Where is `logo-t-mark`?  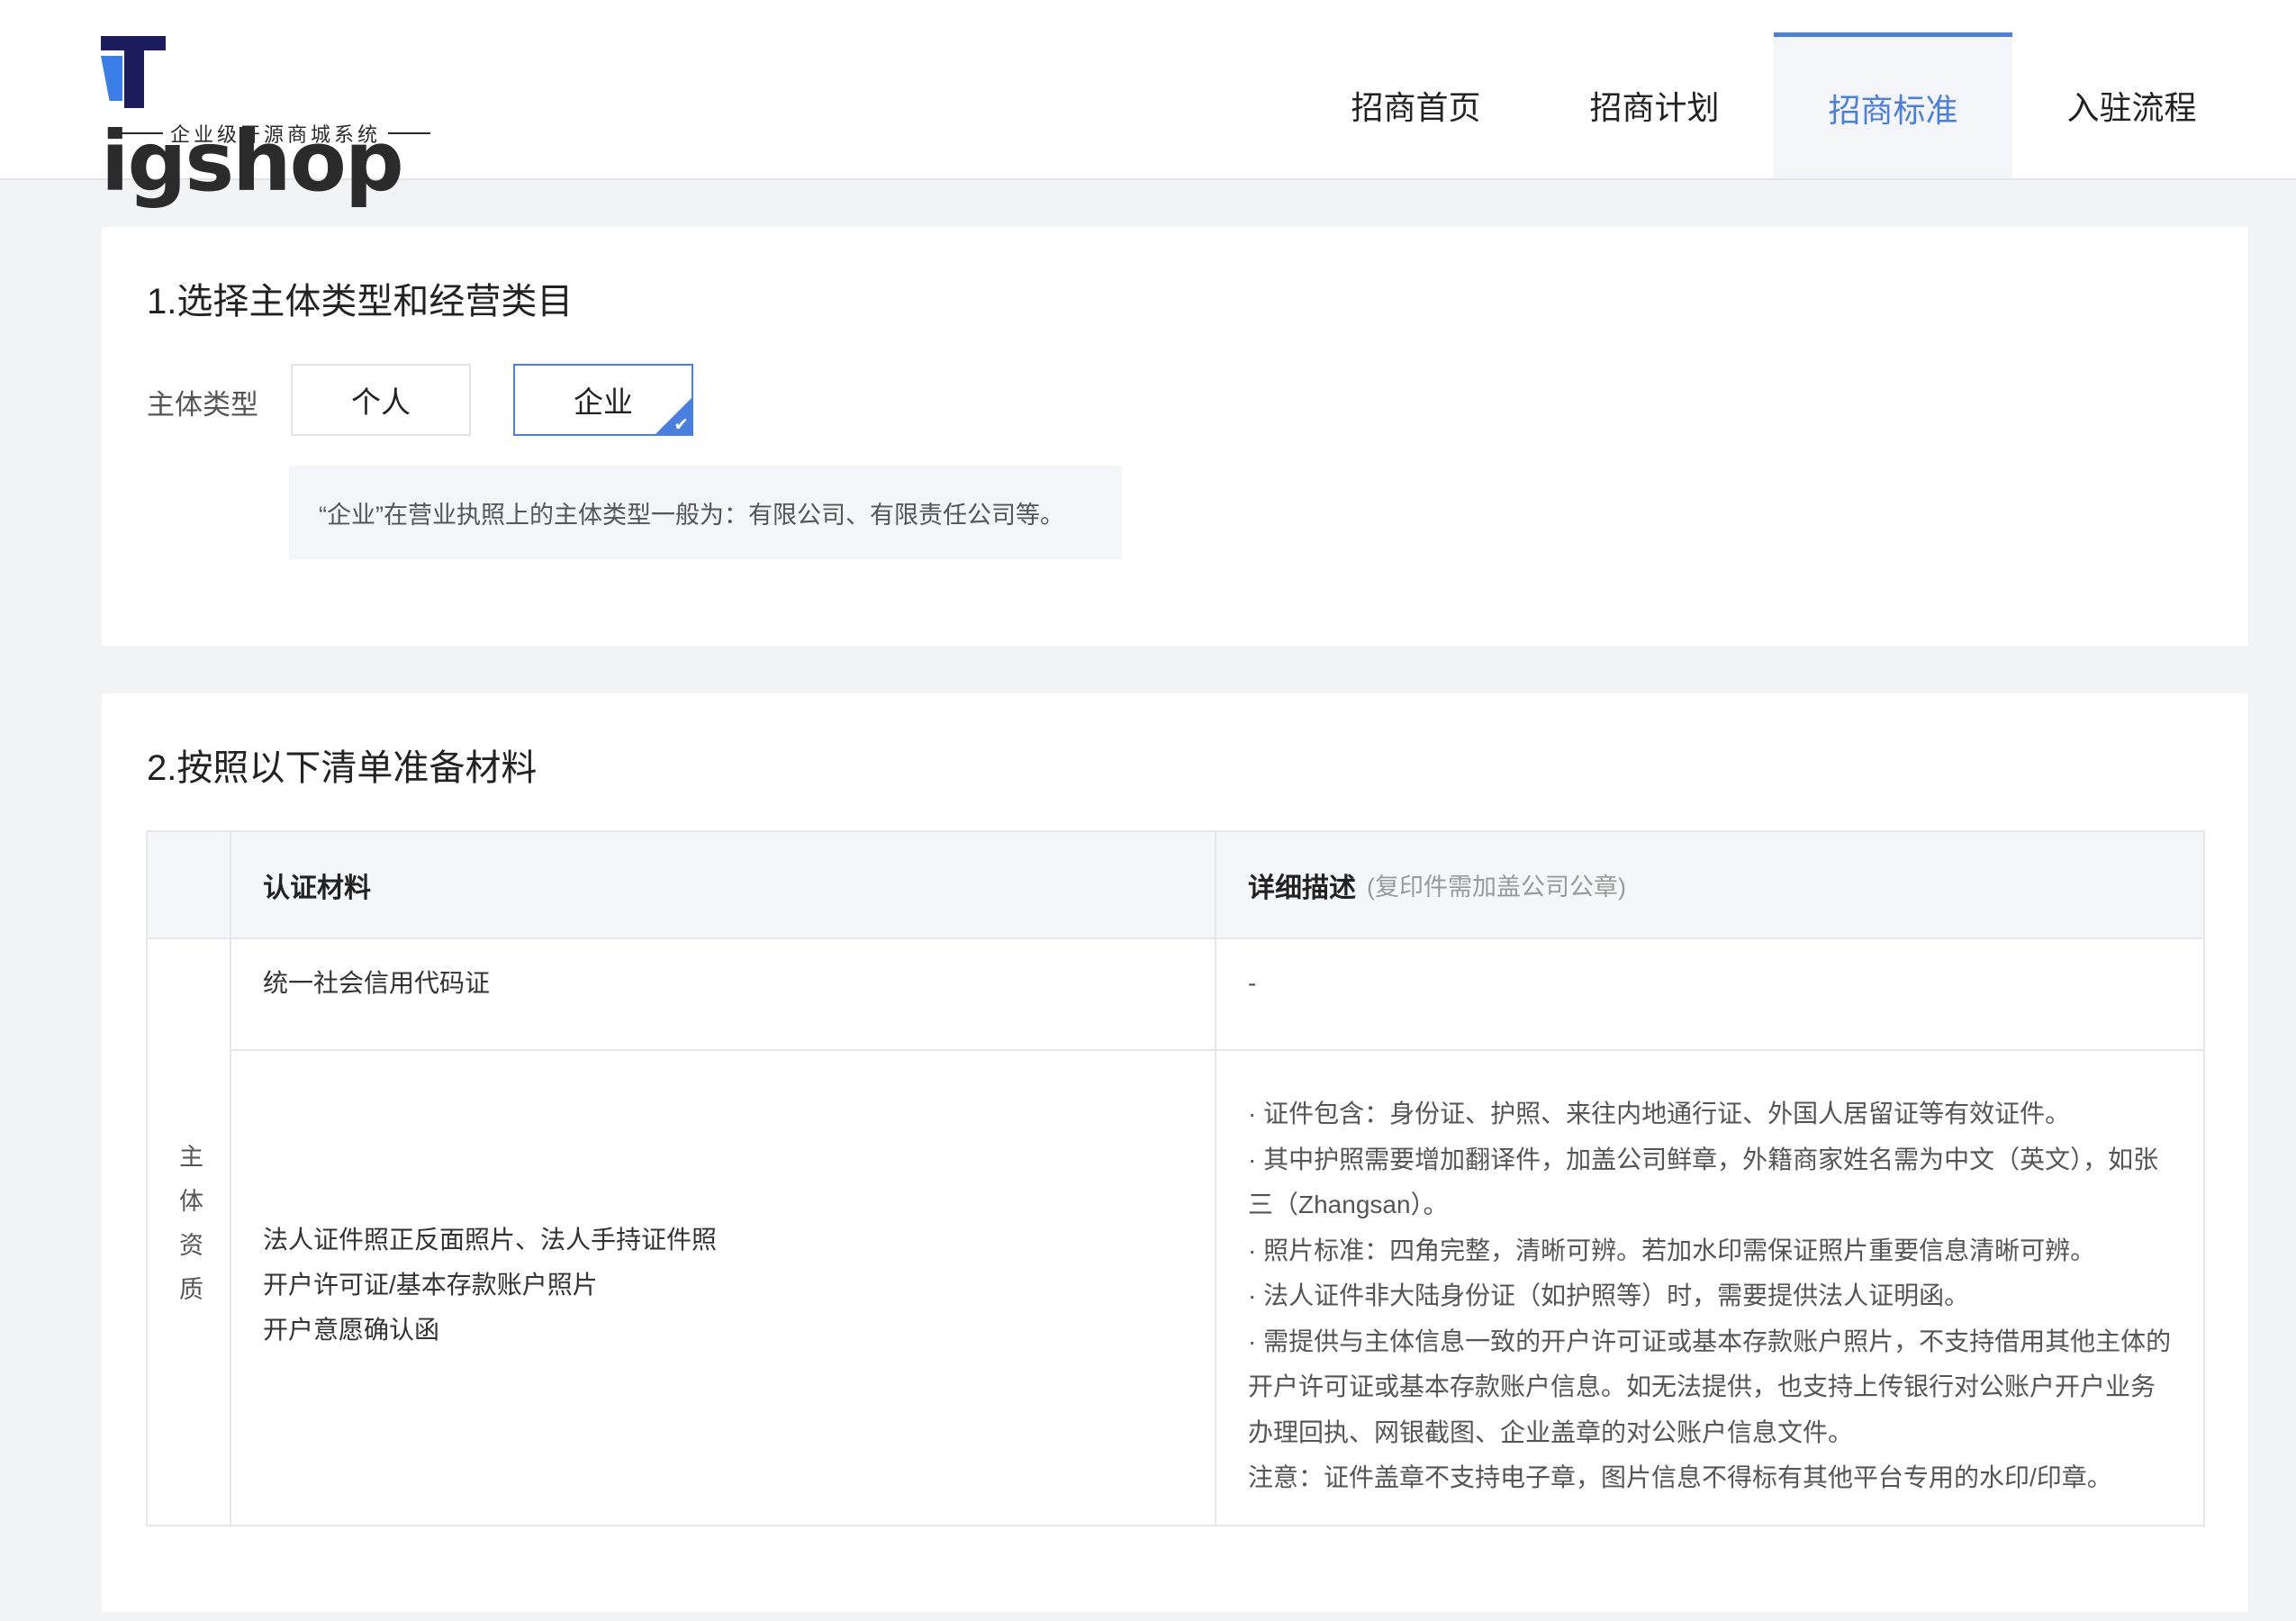 logo-t-mark is located at coordinates (133, 72).